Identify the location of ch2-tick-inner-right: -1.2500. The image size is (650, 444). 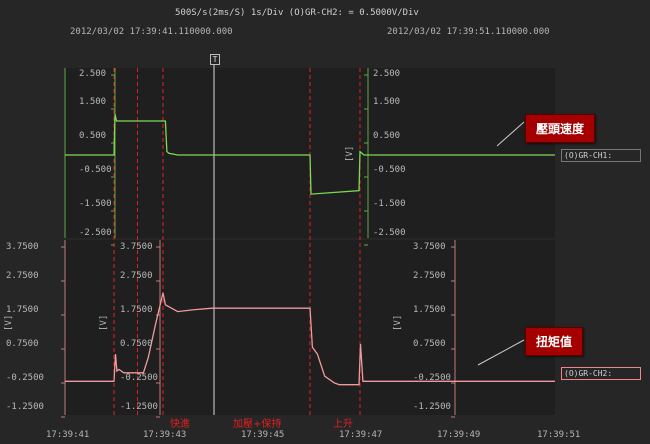
(432, 407).